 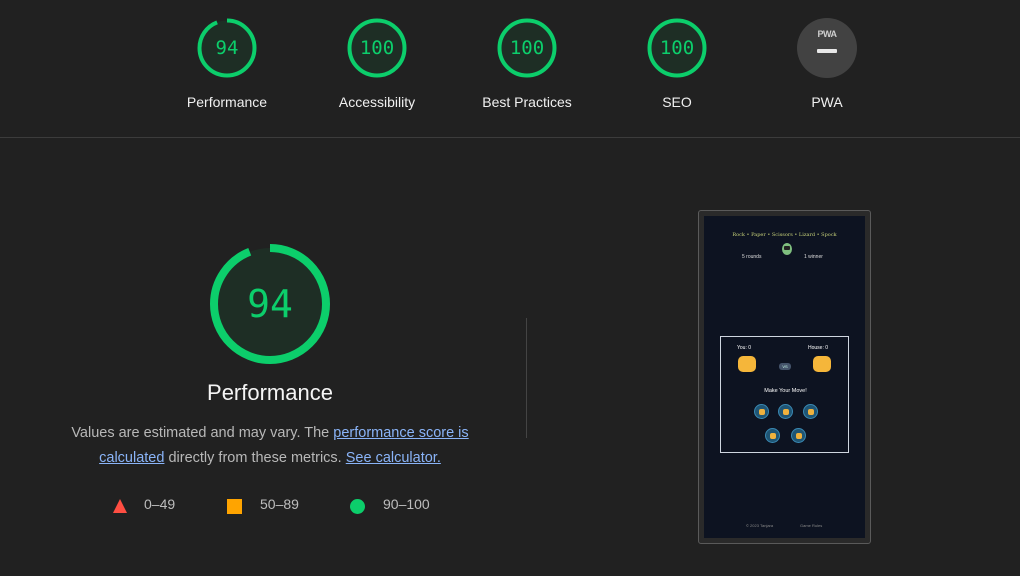 I want to click on triangle-icon, so click(x=120, y=506).